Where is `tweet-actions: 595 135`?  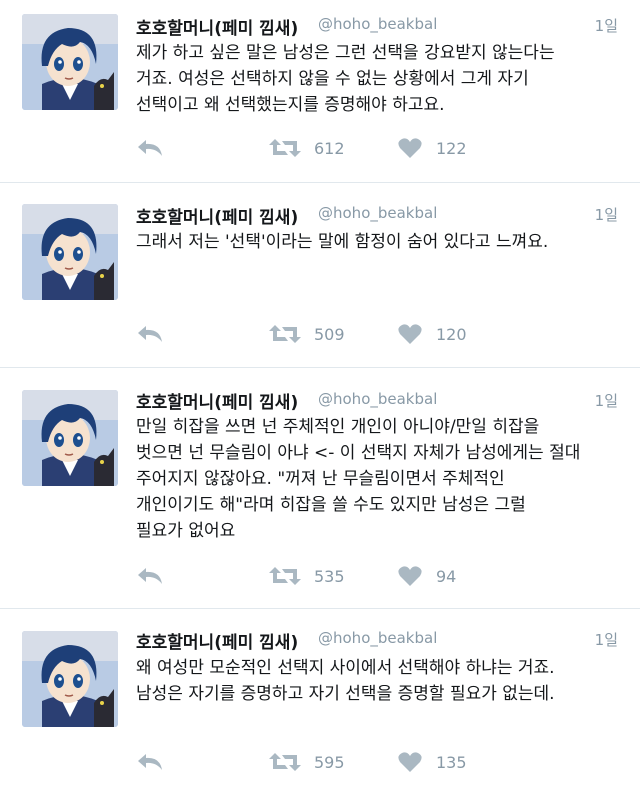
tweet-actions: 595 135 is located at coordinates (366, 763).